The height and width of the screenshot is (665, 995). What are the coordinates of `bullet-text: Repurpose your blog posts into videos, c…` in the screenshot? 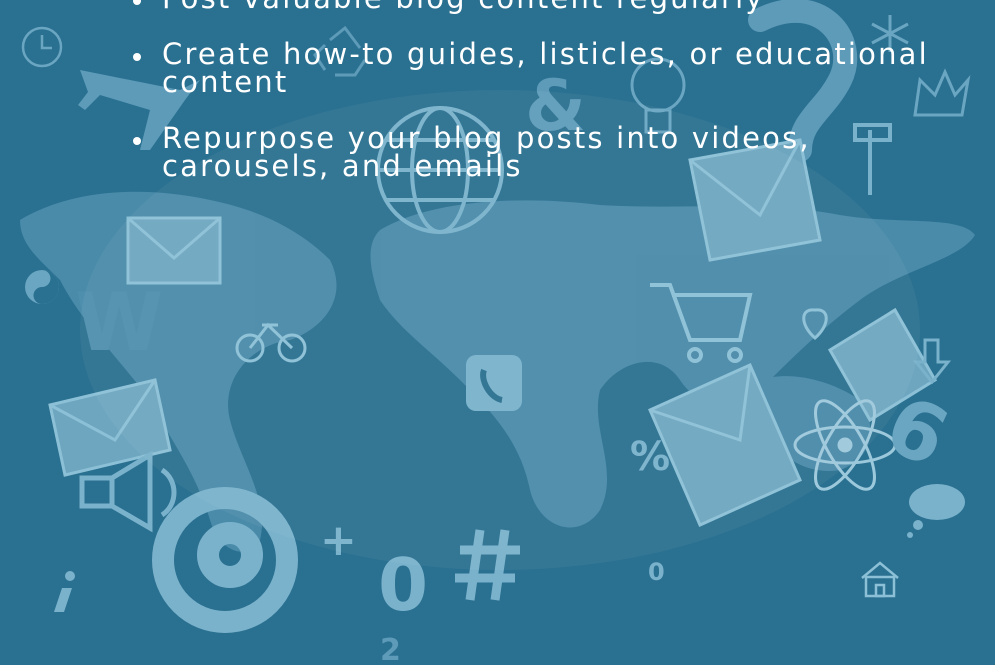 It's located at (486, 152).